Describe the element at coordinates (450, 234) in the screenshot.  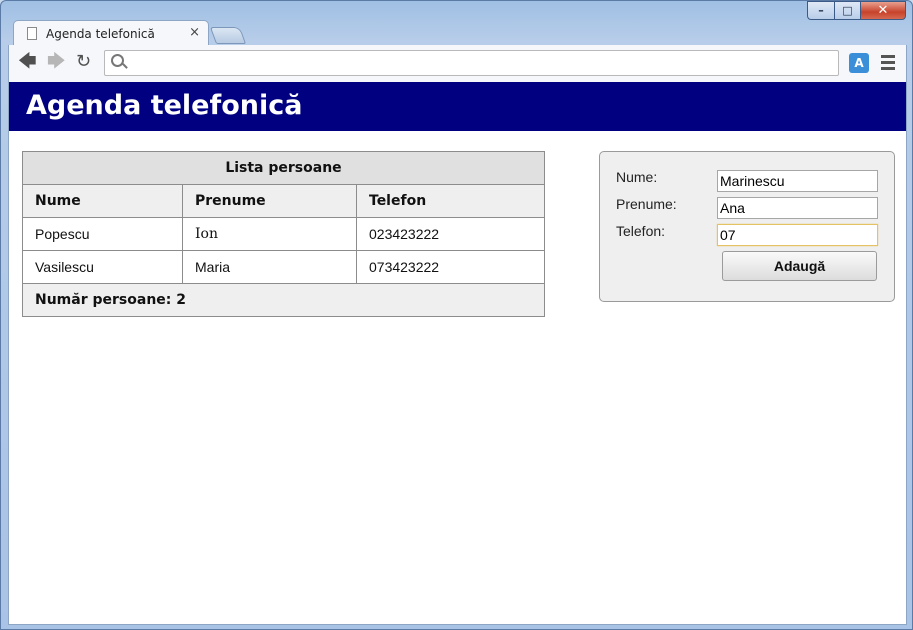
I see `cell-telefon: 023423222` at that location.